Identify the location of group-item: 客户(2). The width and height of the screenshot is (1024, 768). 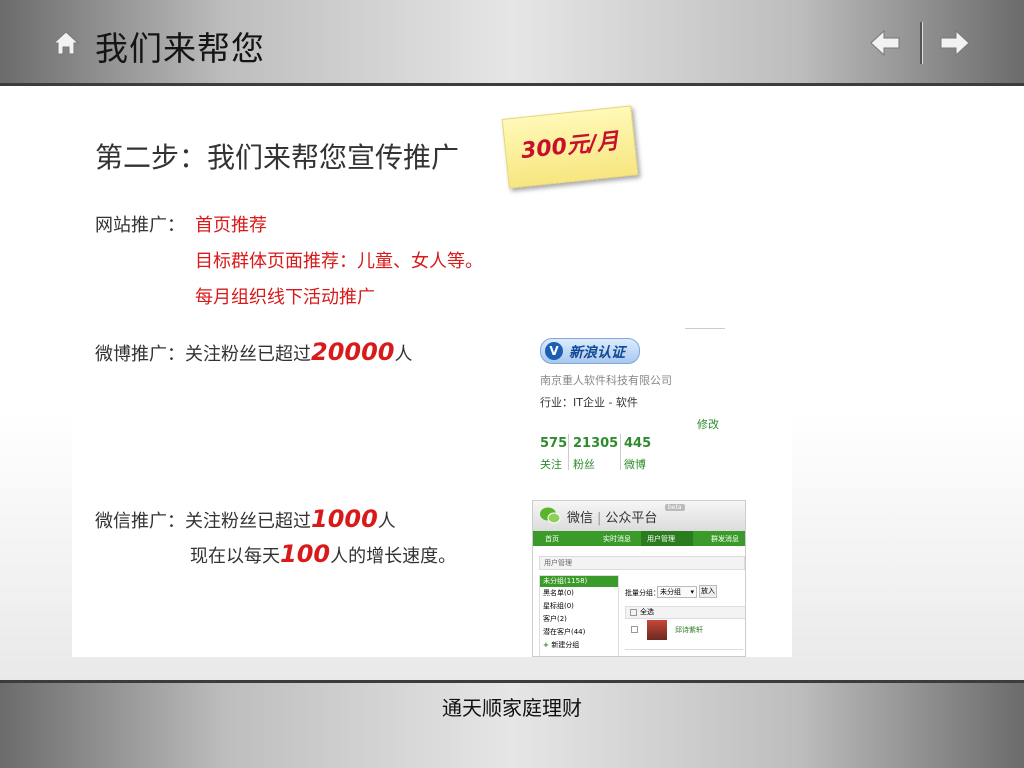
(579, 619).